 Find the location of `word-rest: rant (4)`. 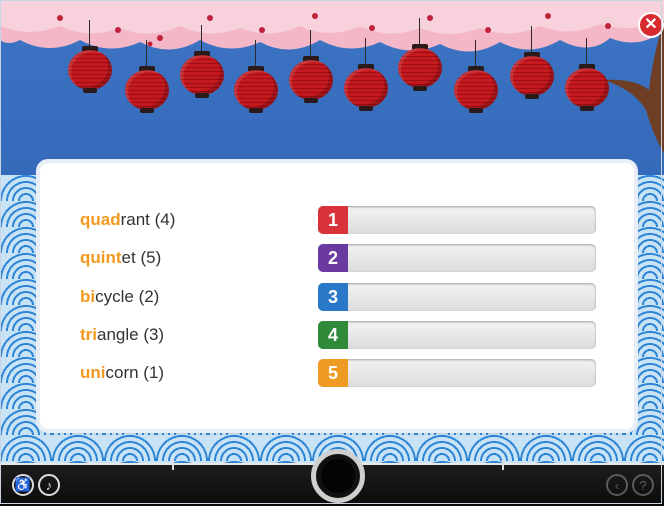

word-rest: rant (4) is located at coordinates (148, 219).